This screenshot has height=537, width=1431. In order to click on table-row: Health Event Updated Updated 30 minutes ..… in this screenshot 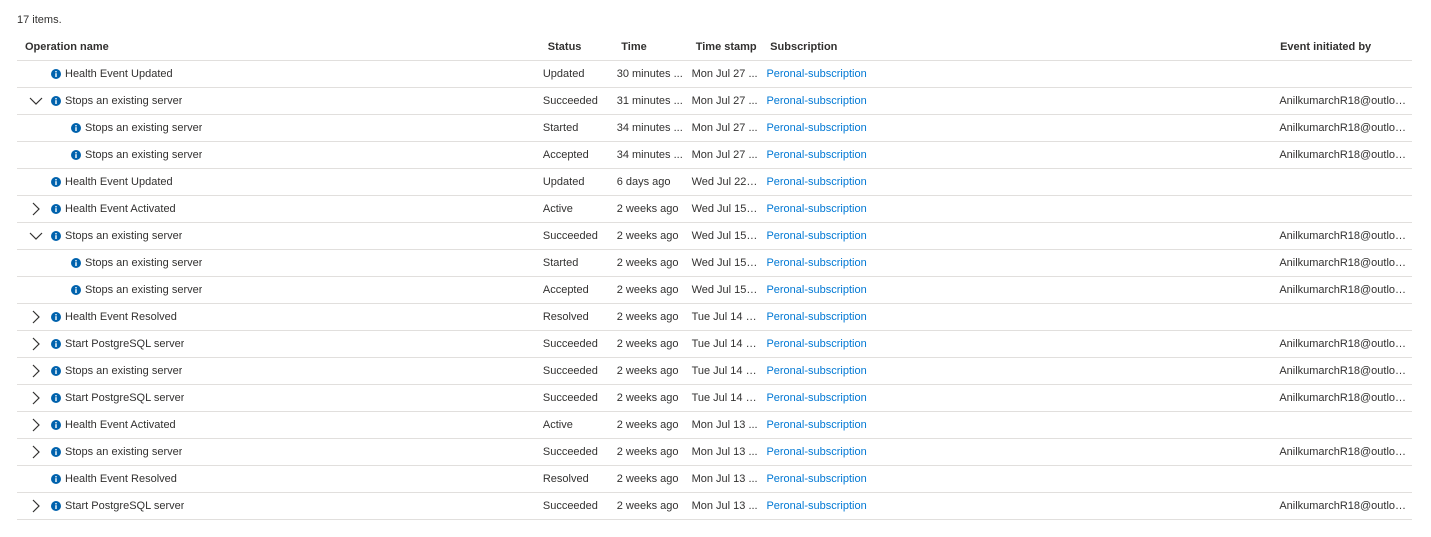, I will do `click(714, 74)`.